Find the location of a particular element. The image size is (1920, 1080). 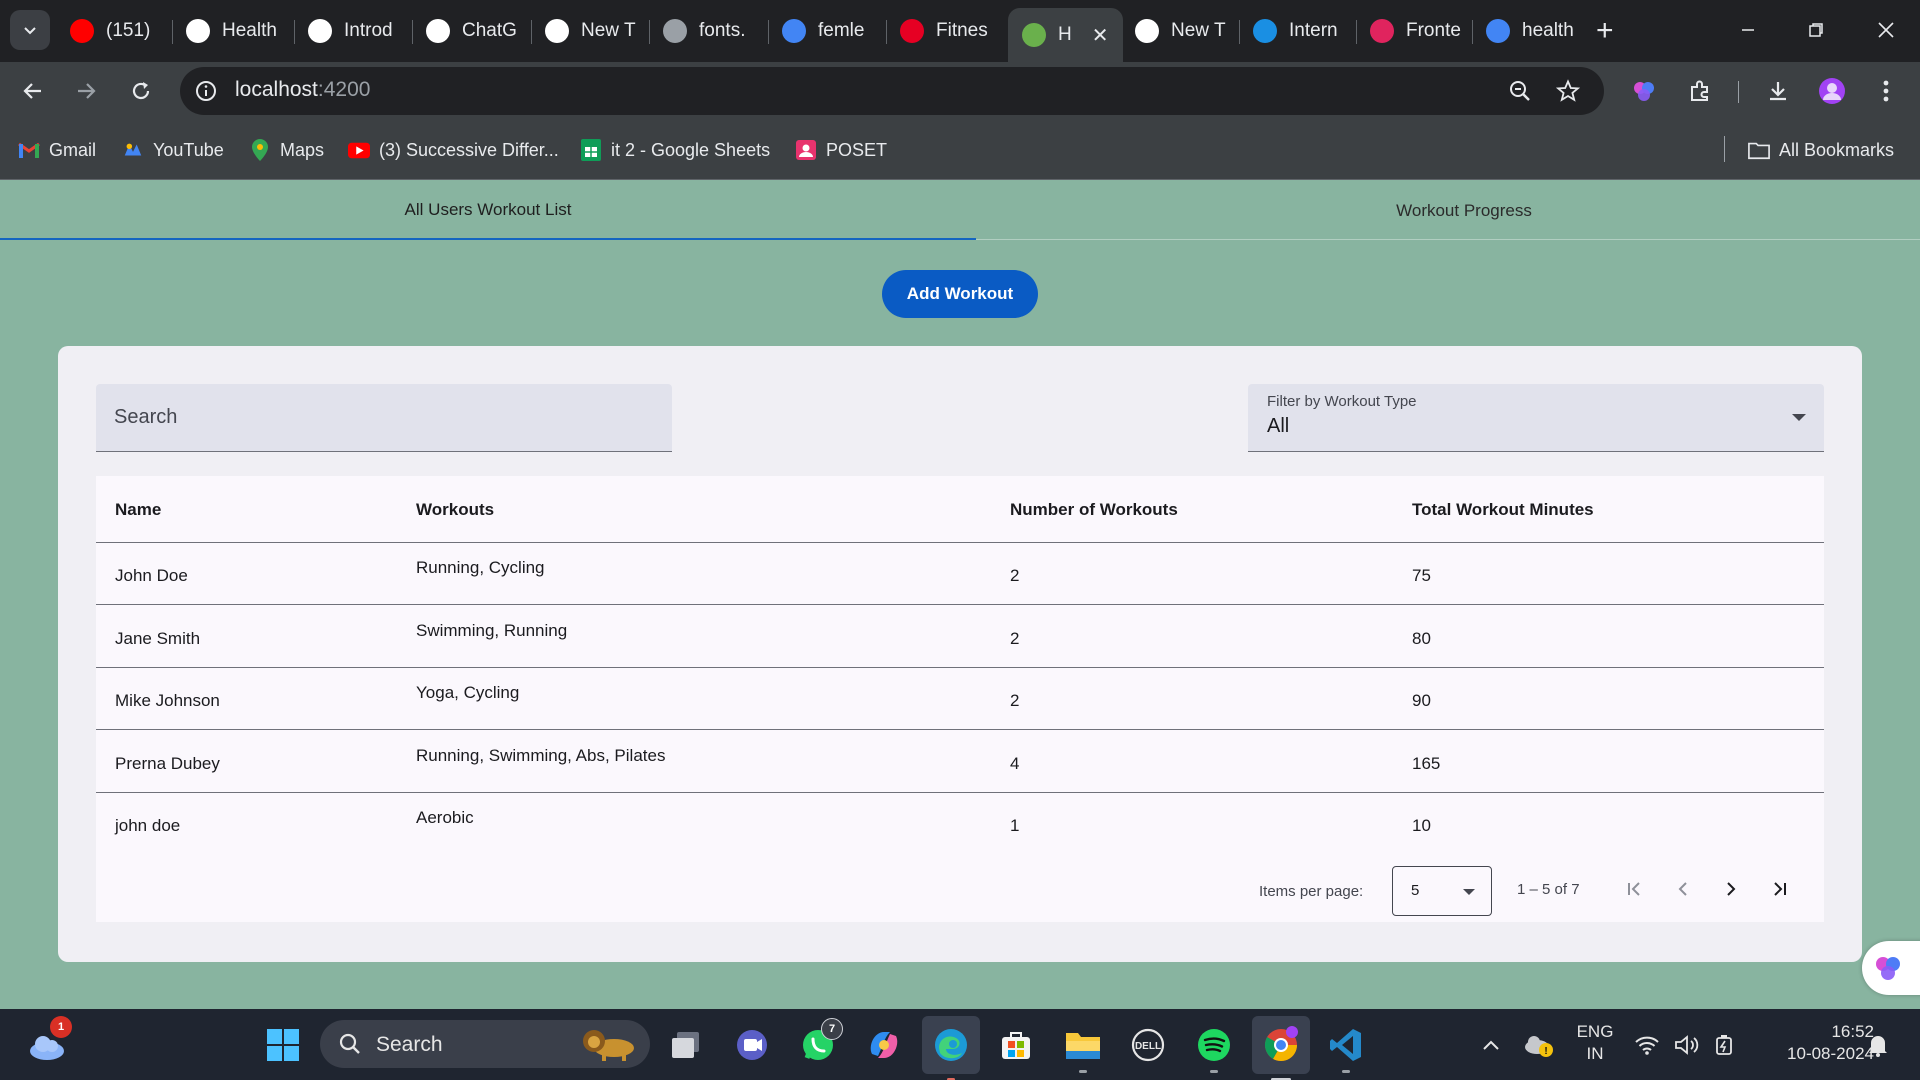

spotify-icon is located at coordinates (1214, 1045).